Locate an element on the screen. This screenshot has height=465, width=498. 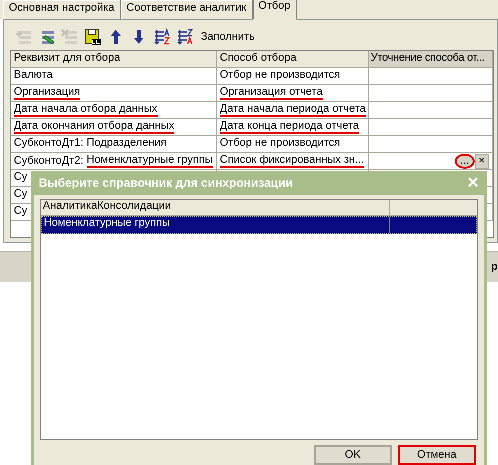
table-cell: Дата окончания отбора данных is located at coordinates (114, 127).